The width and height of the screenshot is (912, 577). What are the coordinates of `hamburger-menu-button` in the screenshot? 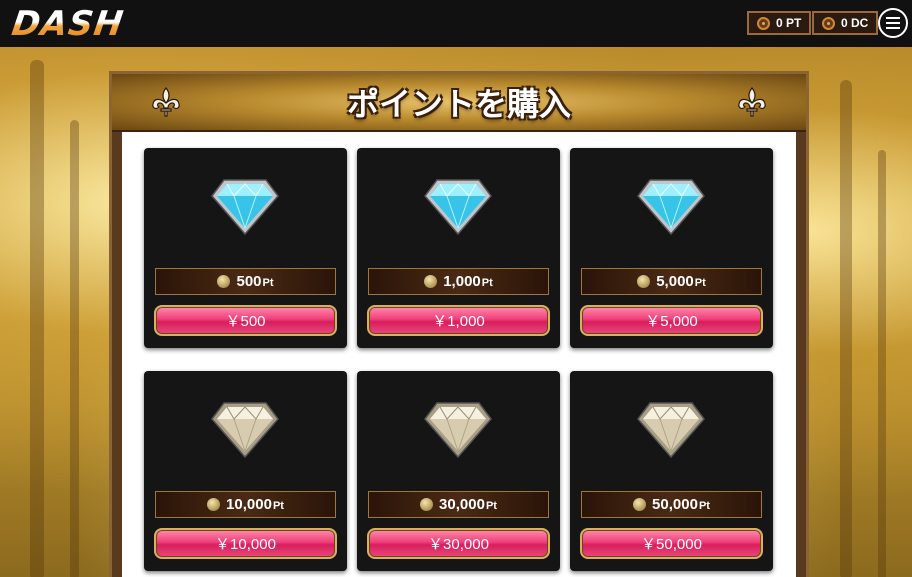 It's located at (893, 23).